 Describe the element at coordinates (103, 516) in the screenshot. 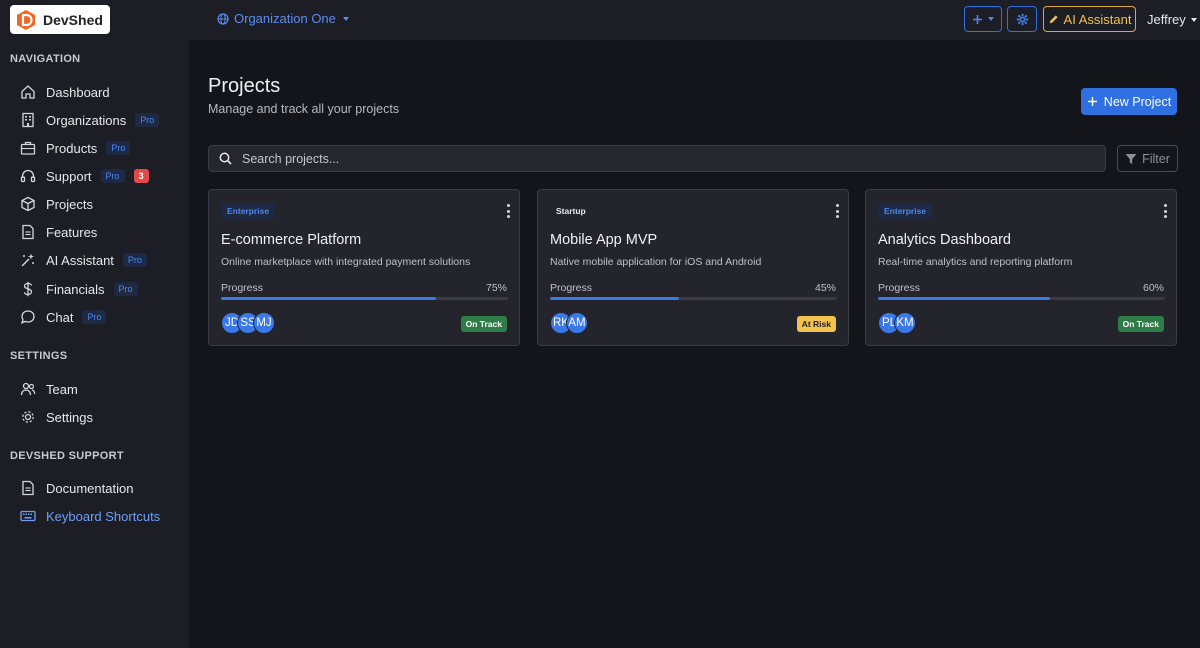

I see `sidebar-item-label: Keyboard Shortcuts` at that location.